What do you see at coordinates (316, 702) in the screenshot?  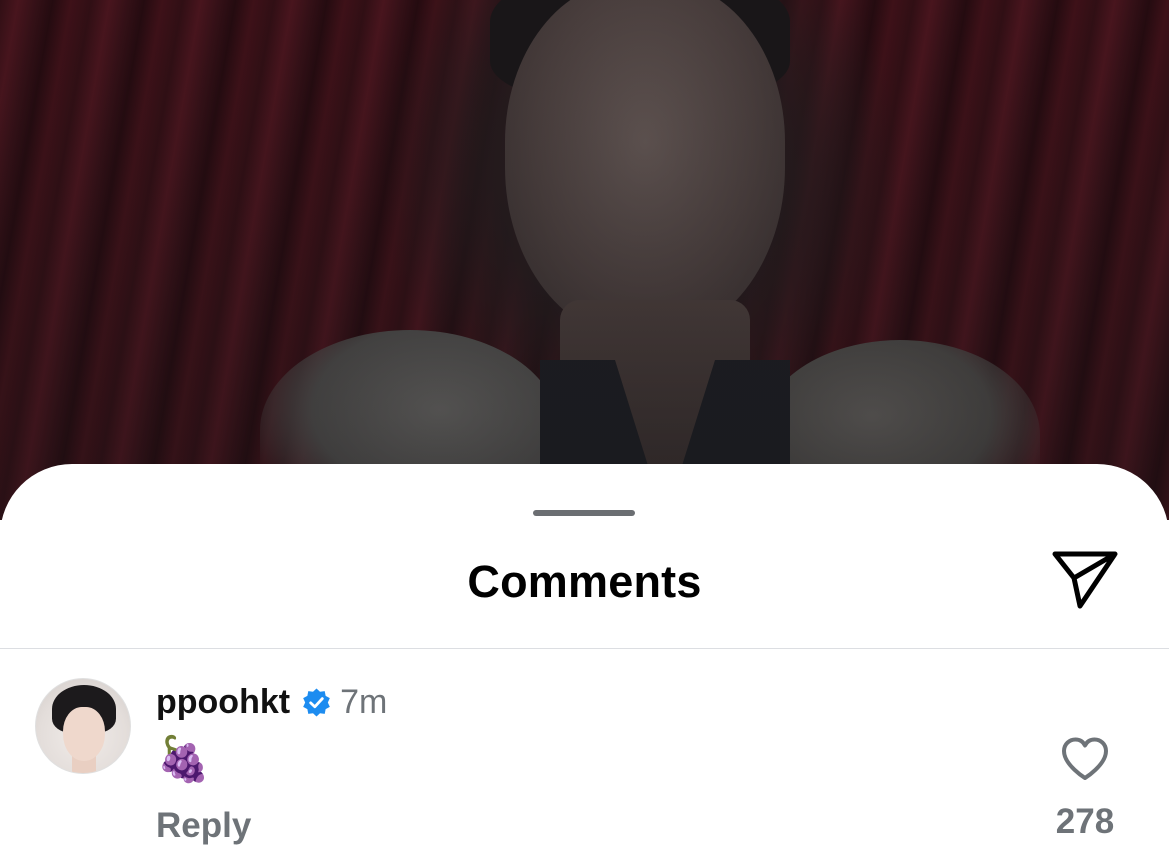 I see `verified-badge-icon` at bounding box center [316, 702].